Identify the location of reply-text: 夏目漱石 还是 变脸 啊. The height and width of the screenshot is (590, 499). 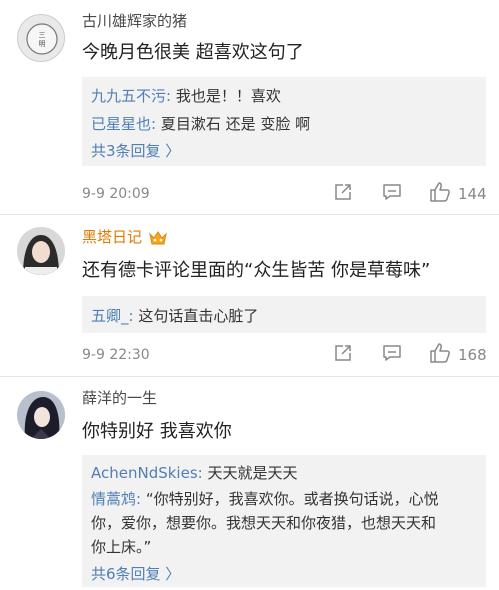
(233, 124).